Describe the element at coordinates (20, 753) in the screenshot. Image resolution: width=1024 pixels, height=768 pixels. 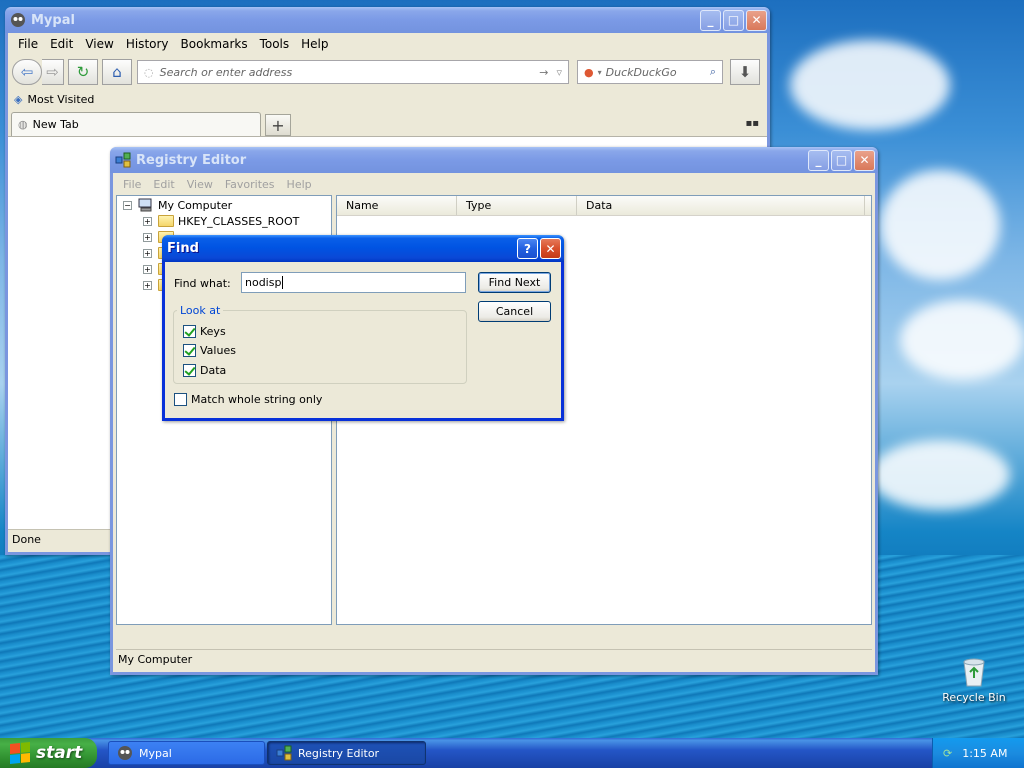
I see `windows-logo-icon` at that location.